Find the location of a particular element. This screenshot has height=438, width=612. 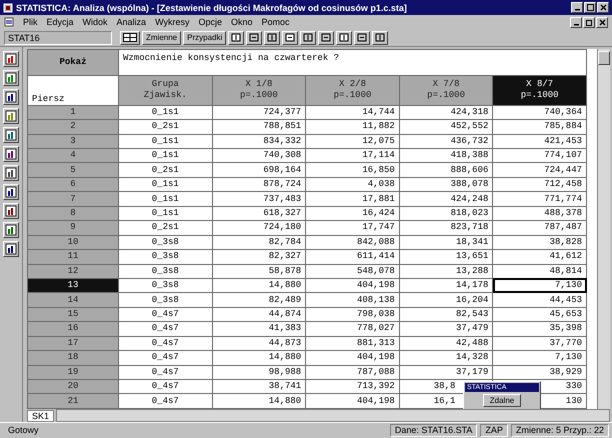

row-label: 2 is located at coordinates (73, 127).